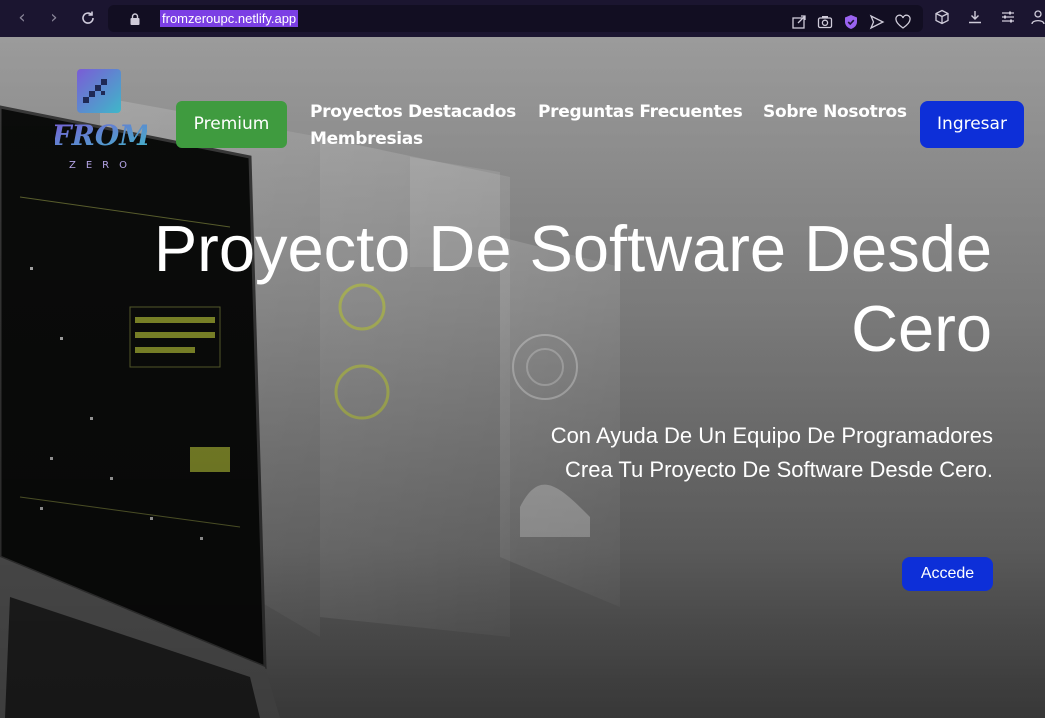 This screenshot has width=1045, height=718. What do you see at coordinates (800, 23) in the screenshot?
I see `share-icon` at bounding box center [800, 23].